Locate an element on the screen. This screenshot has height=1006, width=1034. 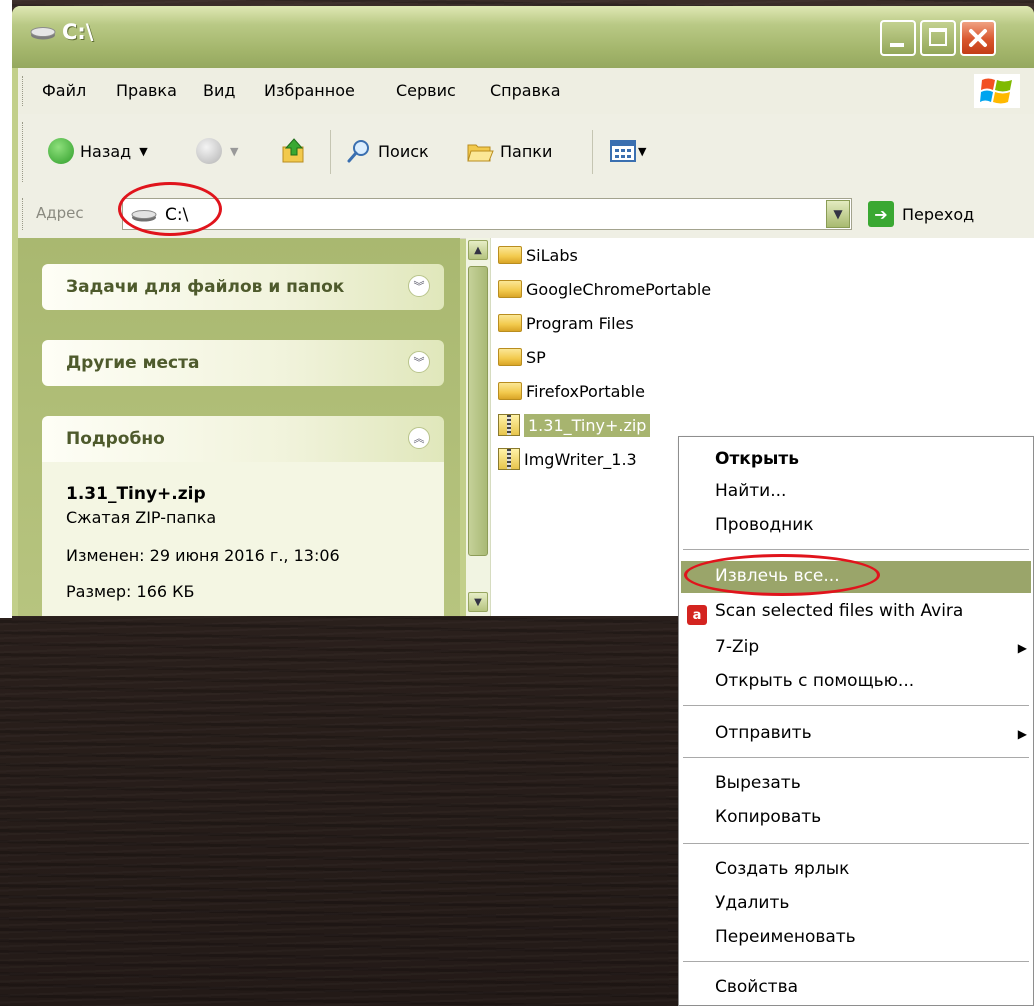
list-item: Program Files is located at coordinates (566, 323).